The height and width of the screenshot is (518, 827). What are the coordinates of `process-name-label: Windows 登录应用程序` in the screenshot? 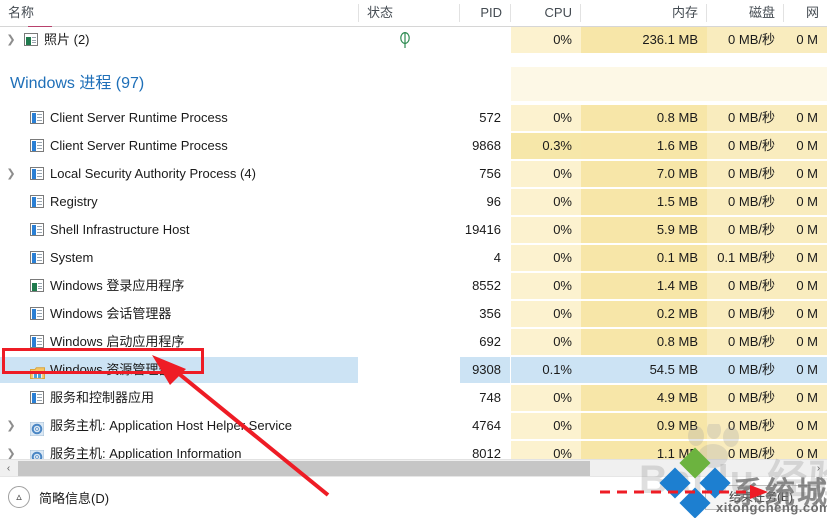 It's located at (117, 285).